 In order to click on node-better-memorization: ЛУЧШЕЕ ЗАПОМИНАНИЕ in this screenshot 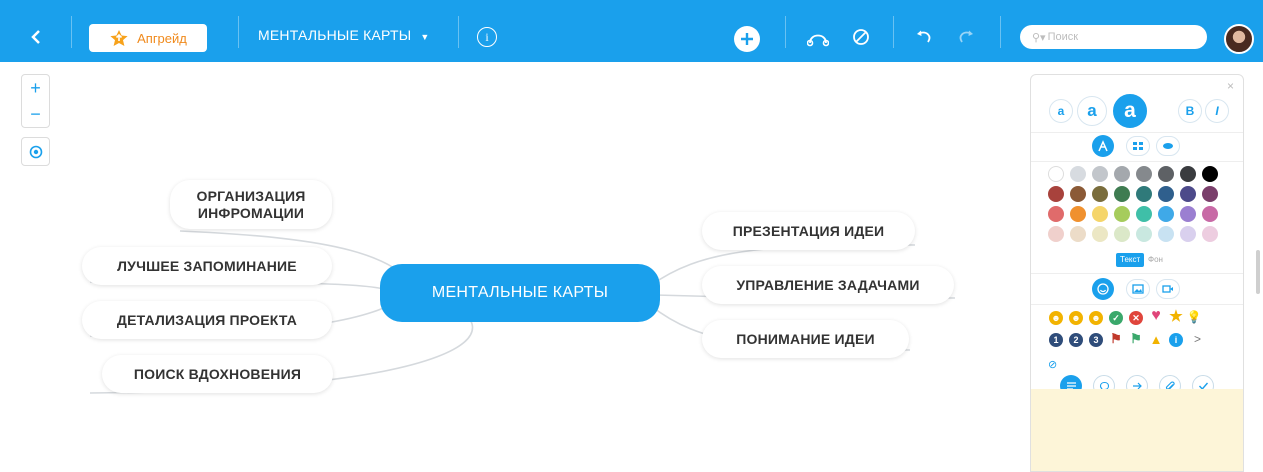, I will do `click(207, 266)`.